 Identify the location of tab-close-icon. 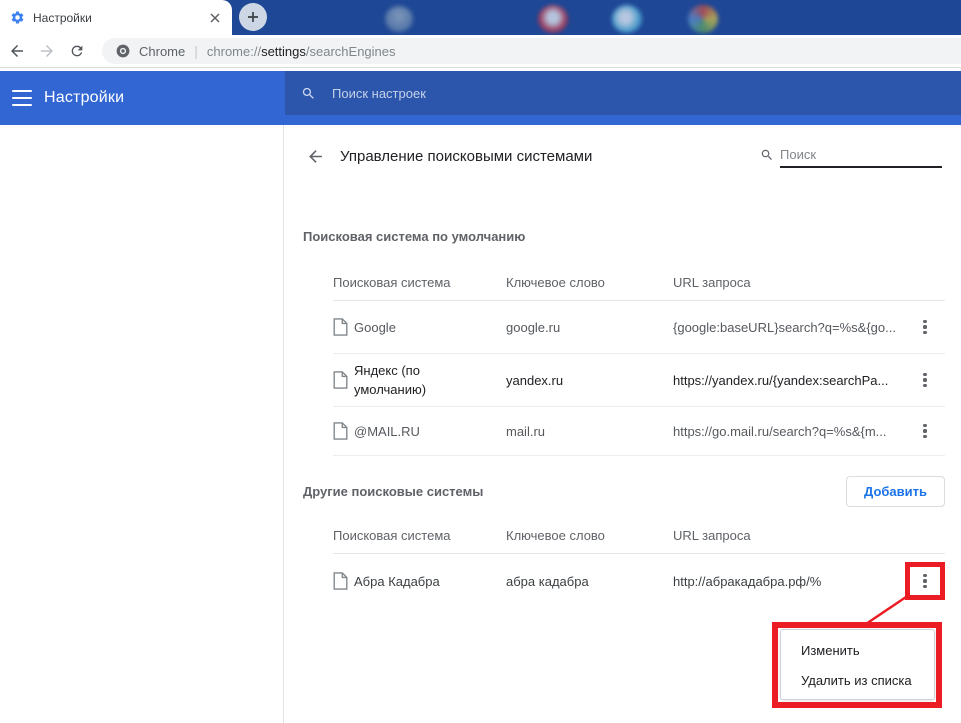
(215, 18).